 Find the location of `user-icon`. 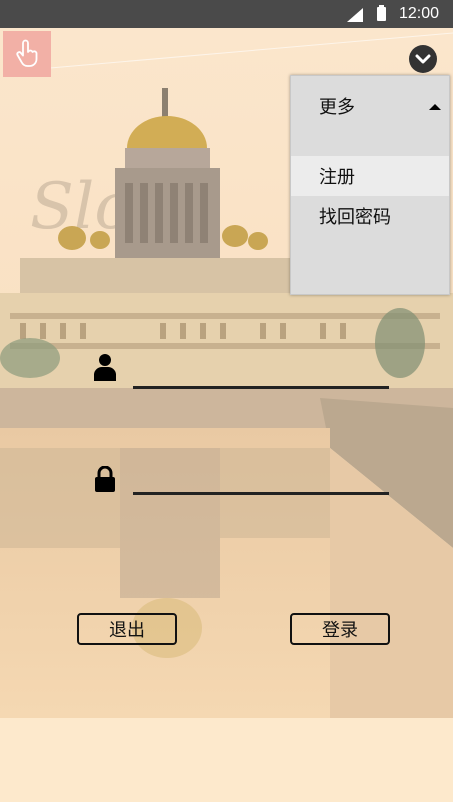

user-icon is located at coordinates (105, 367).